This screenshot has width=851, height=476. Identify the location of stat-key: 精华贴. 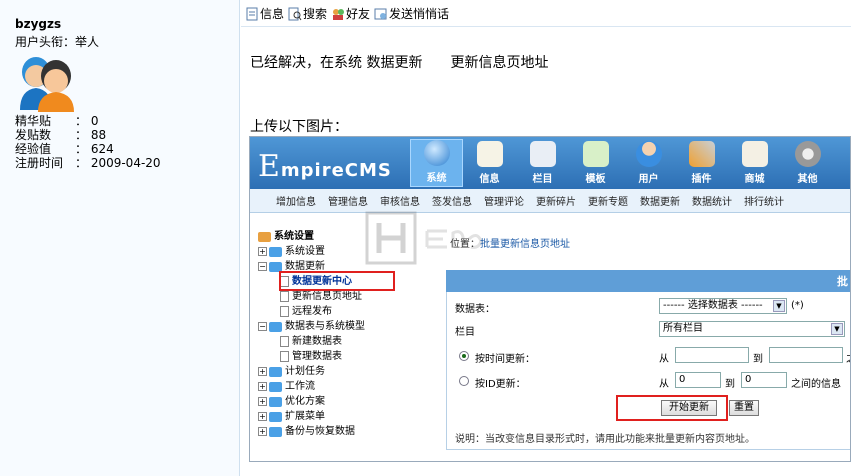
(33, 121).